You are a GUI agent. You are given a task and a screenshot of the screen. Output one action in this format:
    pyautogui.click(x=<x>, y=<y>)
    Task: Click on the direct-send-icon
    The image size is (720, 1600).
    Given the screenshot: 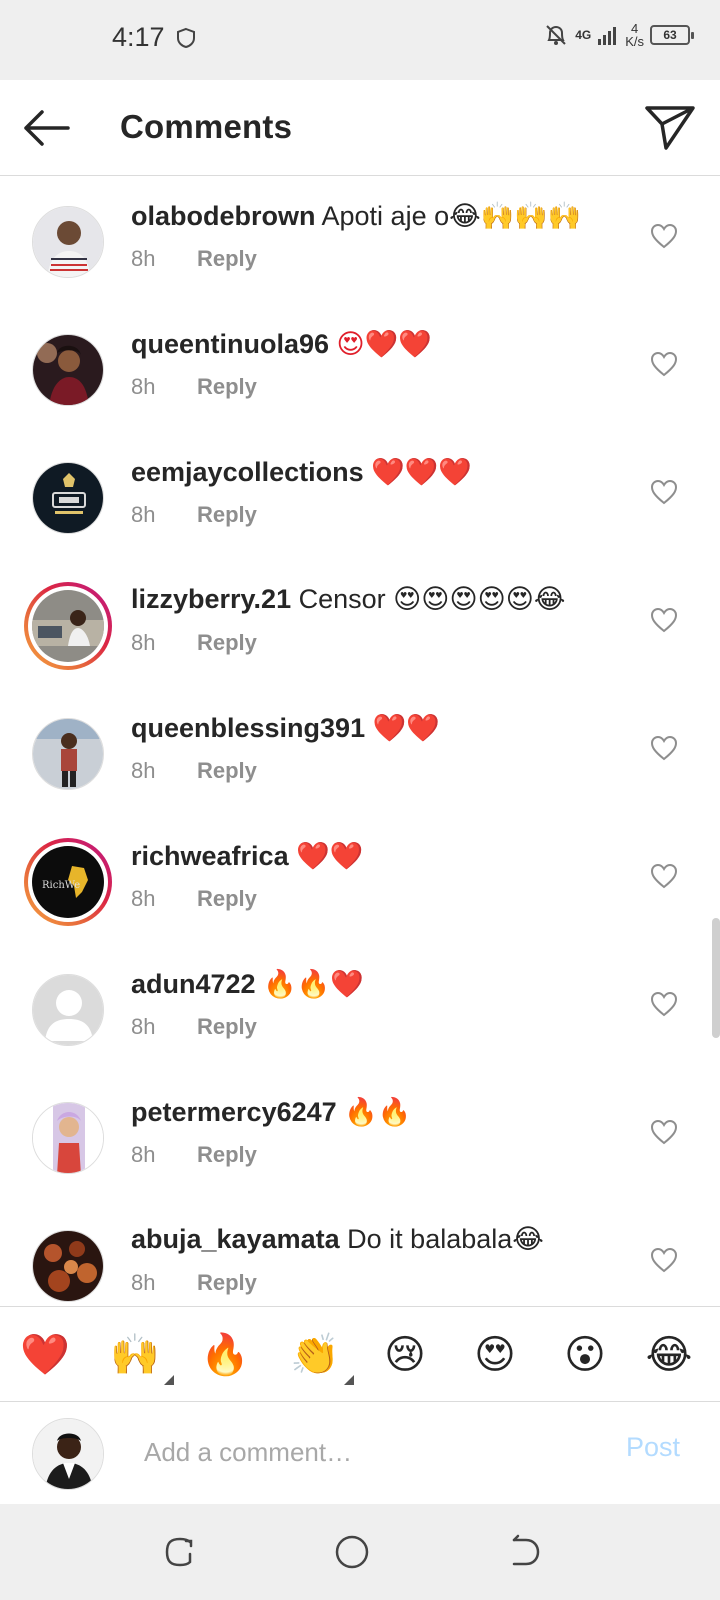 What is the action you would take?
    pyautogui.click(x=670, y=127)
    